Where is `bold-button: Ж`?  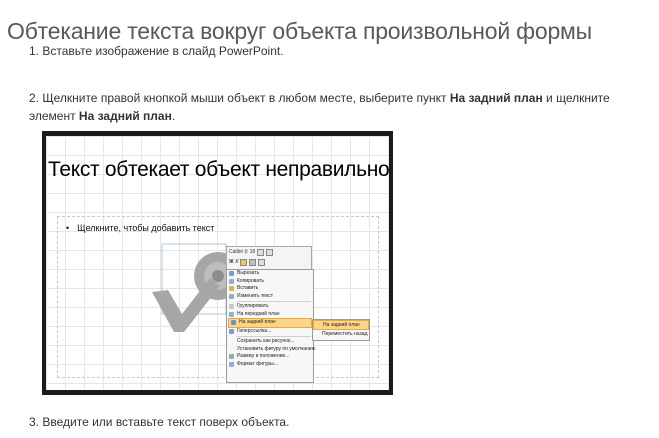 bold-button: Ж is located at coordinates (231, 262).